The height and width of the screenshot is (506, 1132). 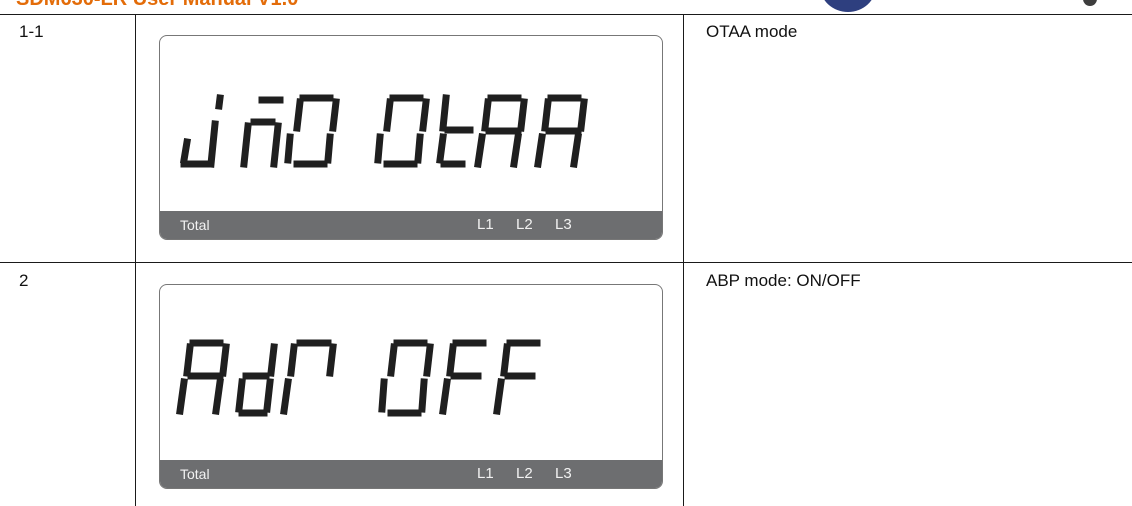 I want to click on brand-mark-icon, so click(x=1090, y=3).